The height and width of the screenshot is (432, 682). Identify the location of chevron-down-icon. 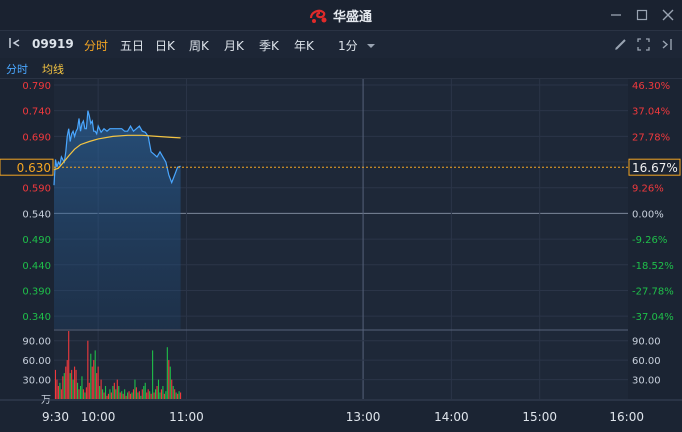
(371, 46).